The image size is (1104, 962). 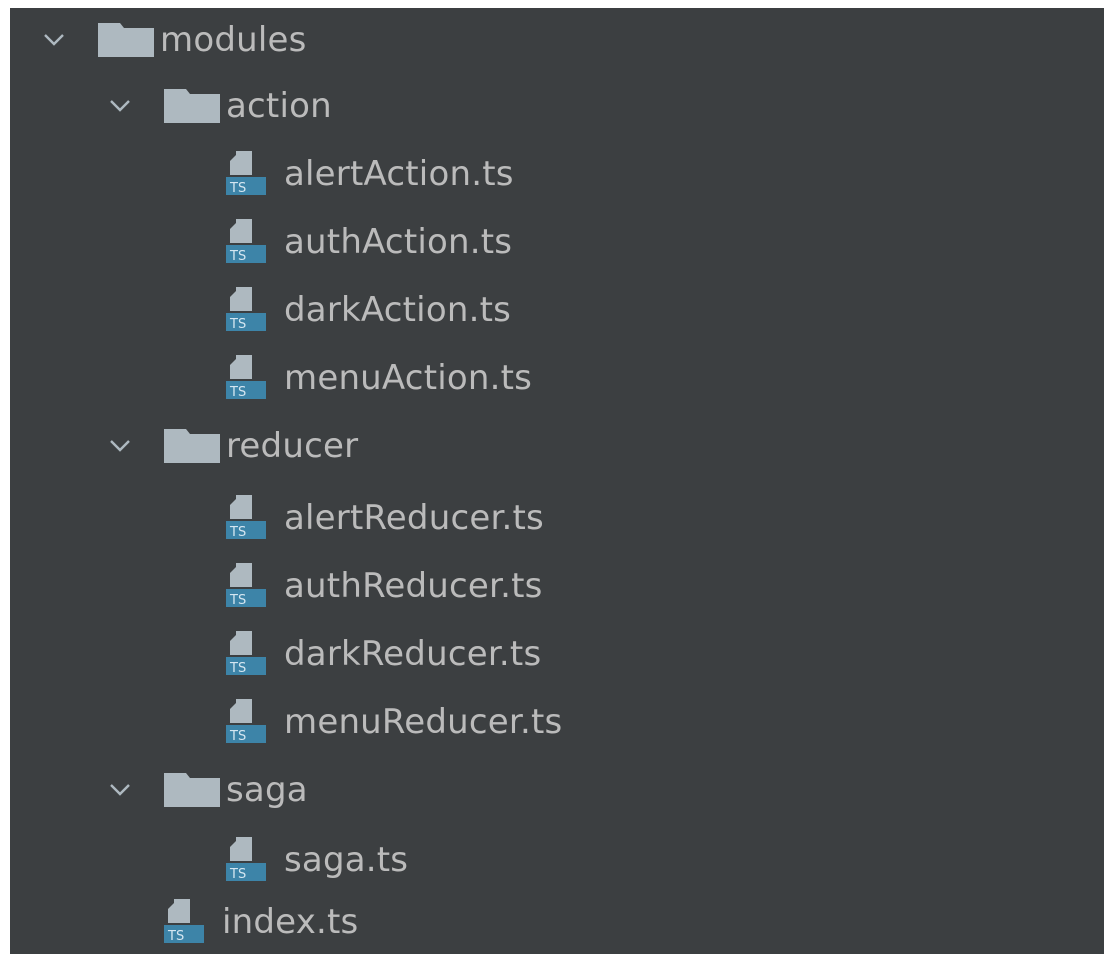 What do you see at coordinates (414, 518) in the screenshot?
I see `tree-item-label: alertReducer.ts` at bounding box center [414, 518].